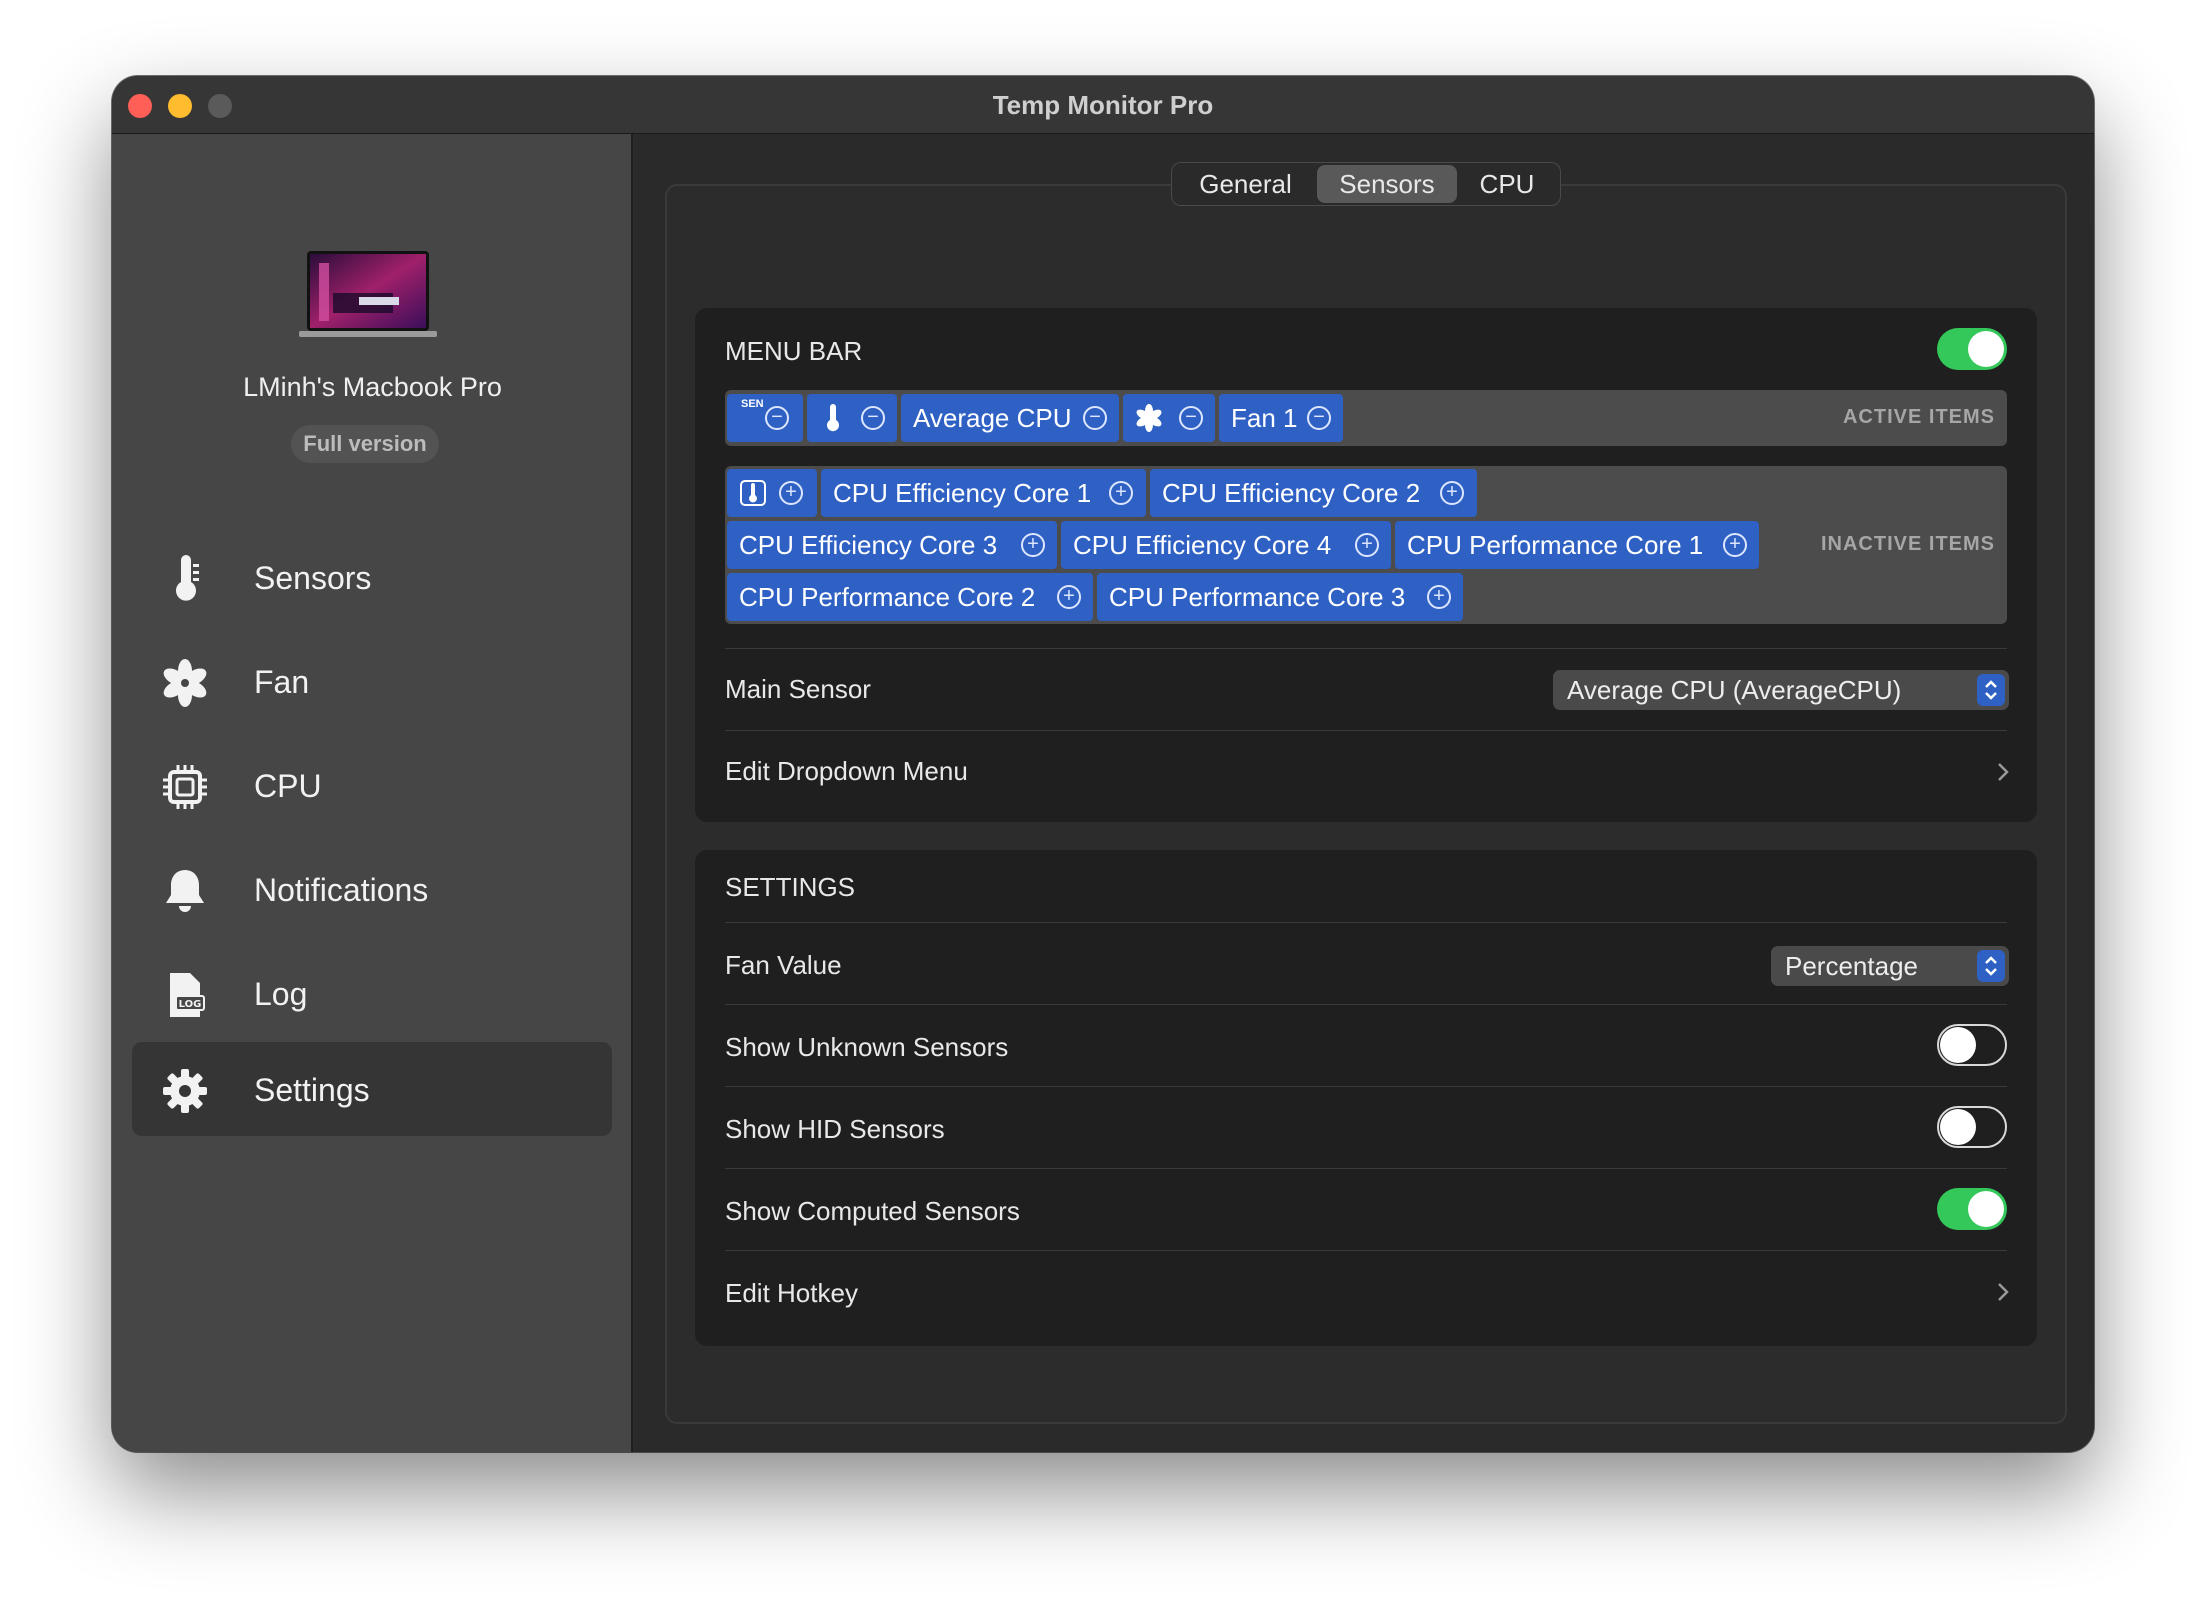  I want to click on edit-hotkey-label: Edit Hotkey, so click(791, 1293).